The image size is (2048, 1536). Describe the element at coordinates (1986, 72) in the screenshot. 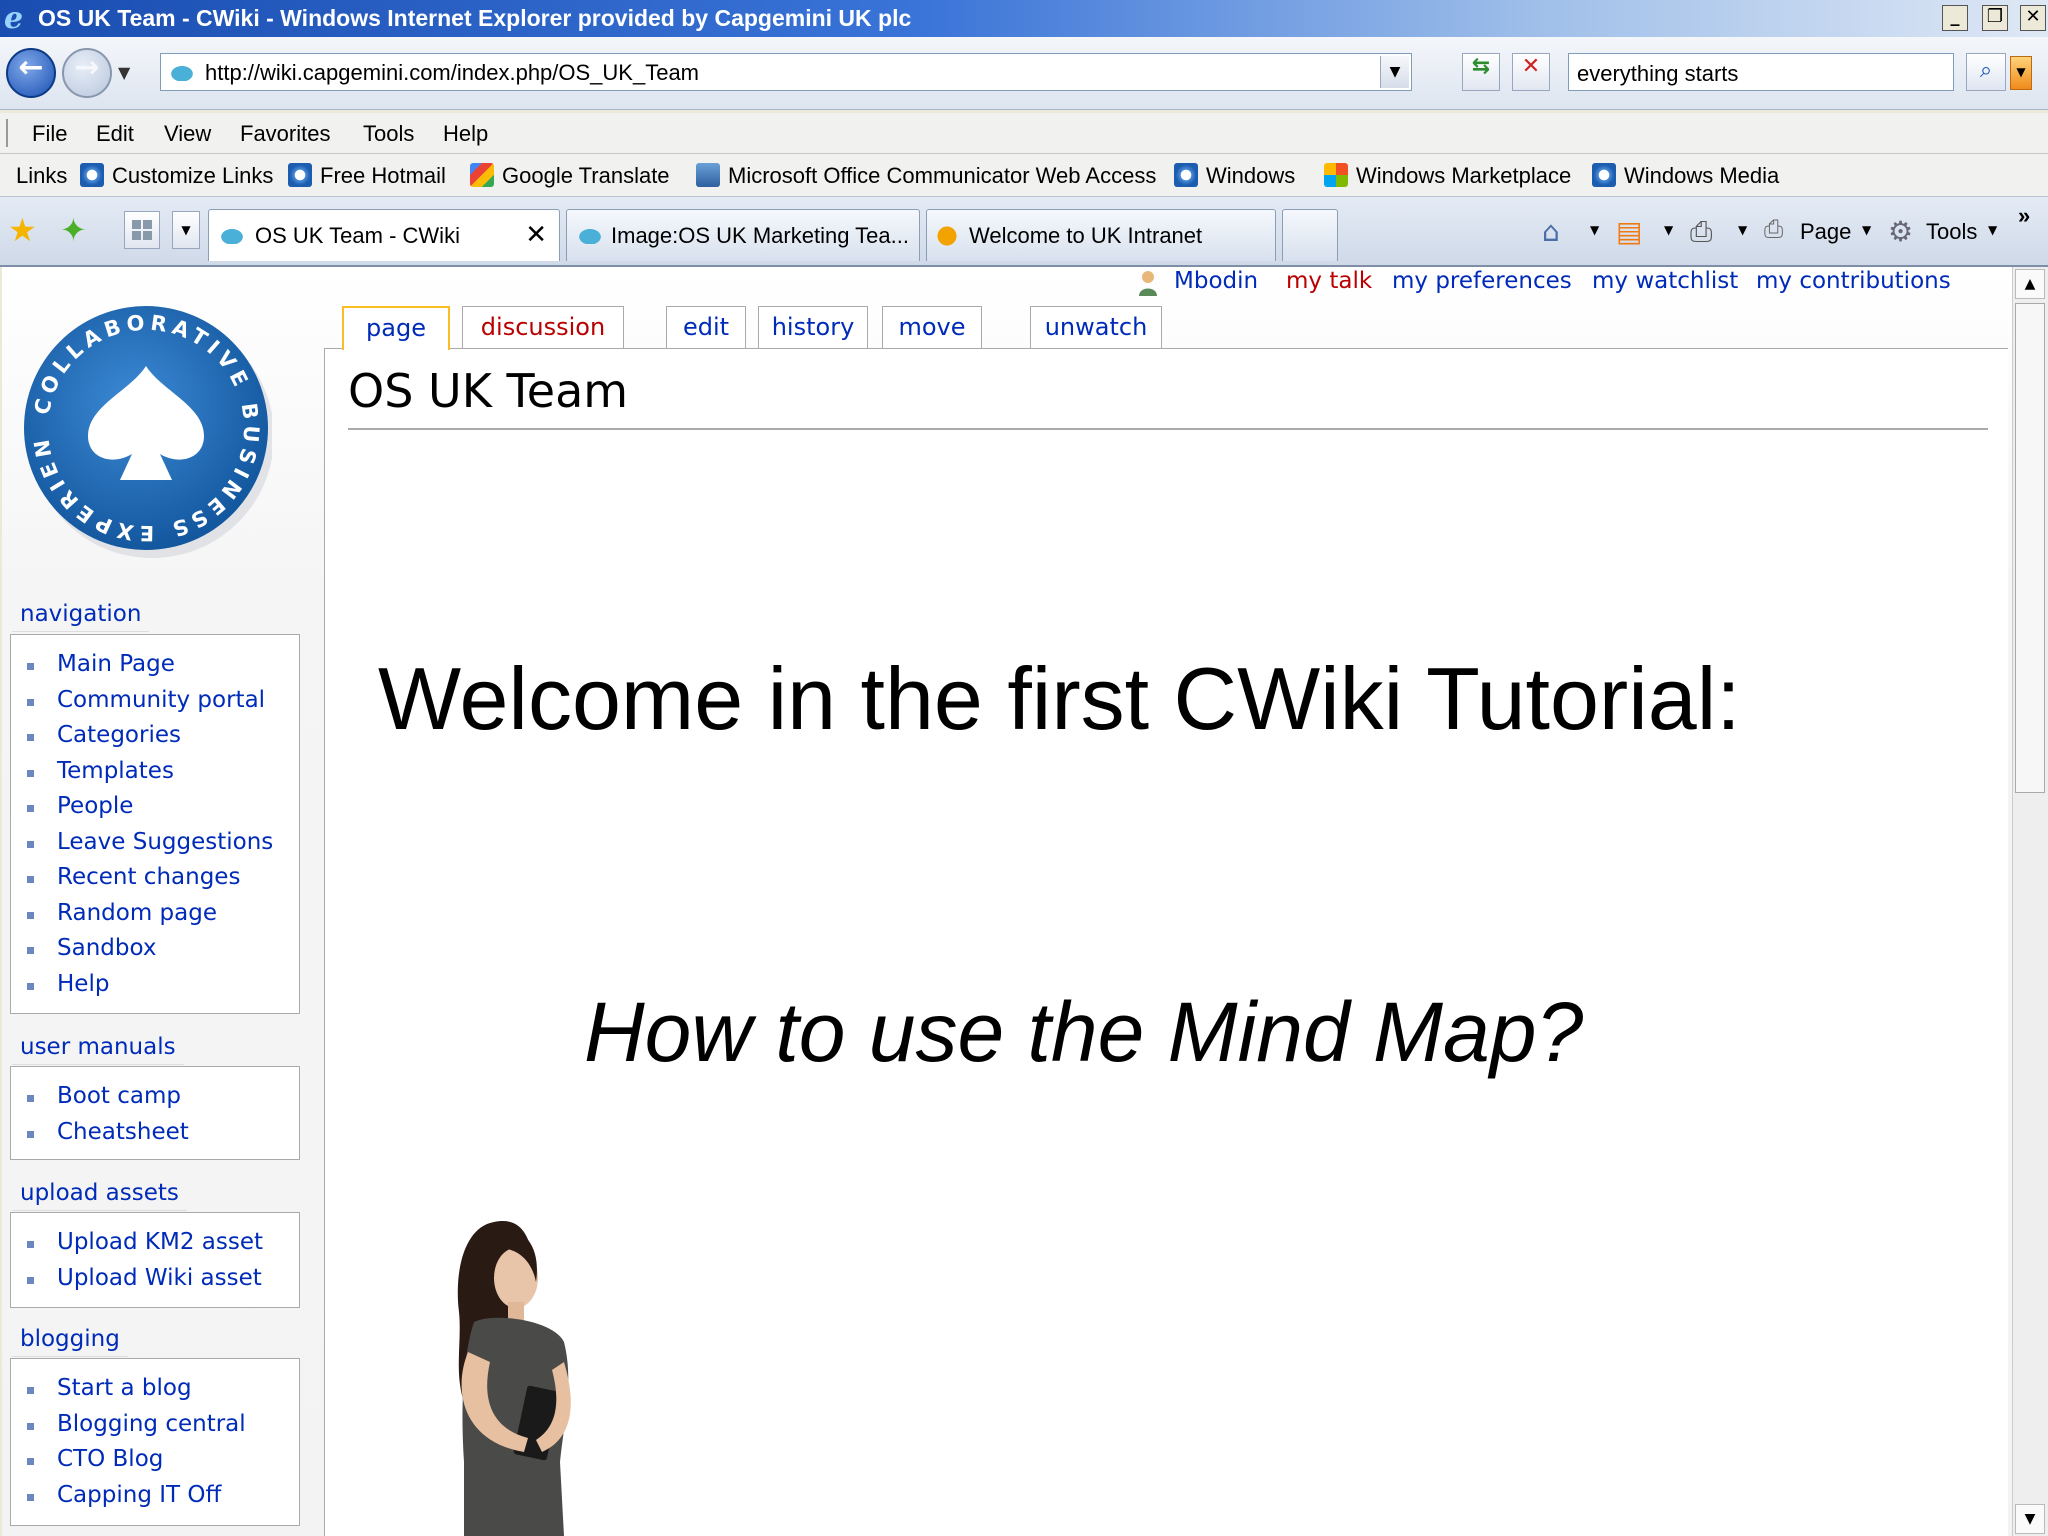

I see `search-icon: ⌕` at that location.